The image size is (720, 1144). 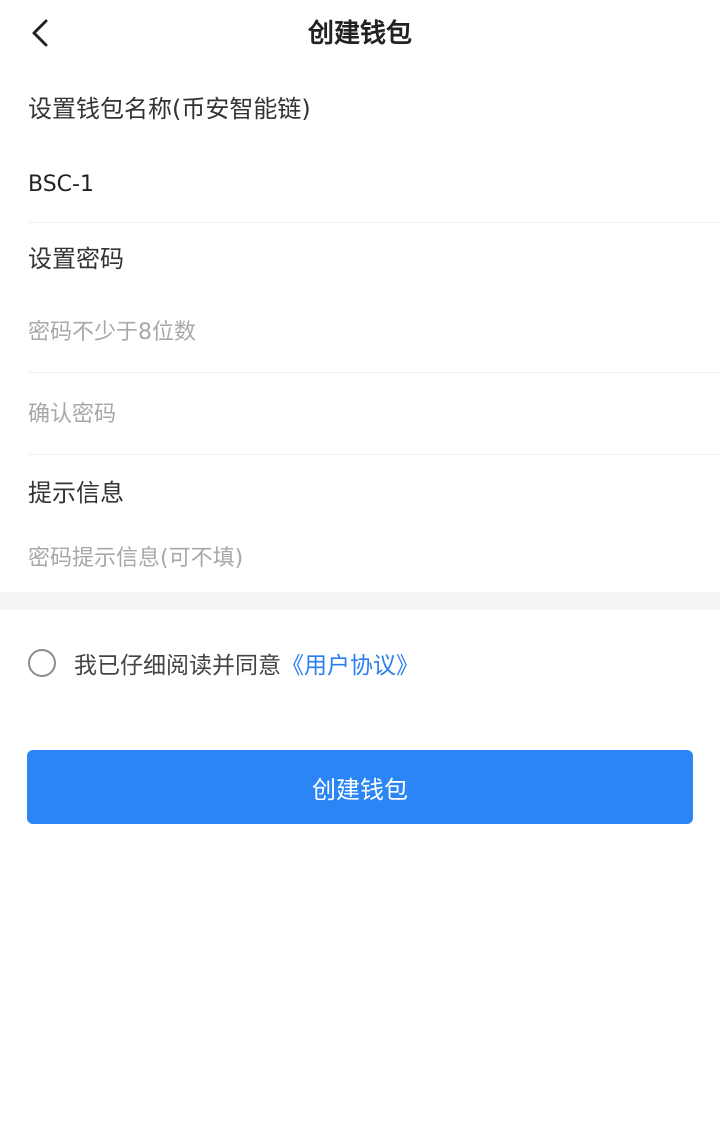 I want to click on page-title: 创建钱包, so click(x=359, y=34).